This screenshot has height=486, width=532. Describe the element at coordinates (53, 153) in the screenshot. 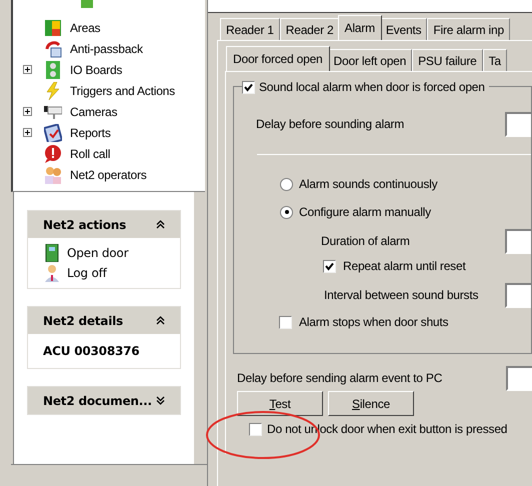

I see `exclamation-bubble-icon` at that location.